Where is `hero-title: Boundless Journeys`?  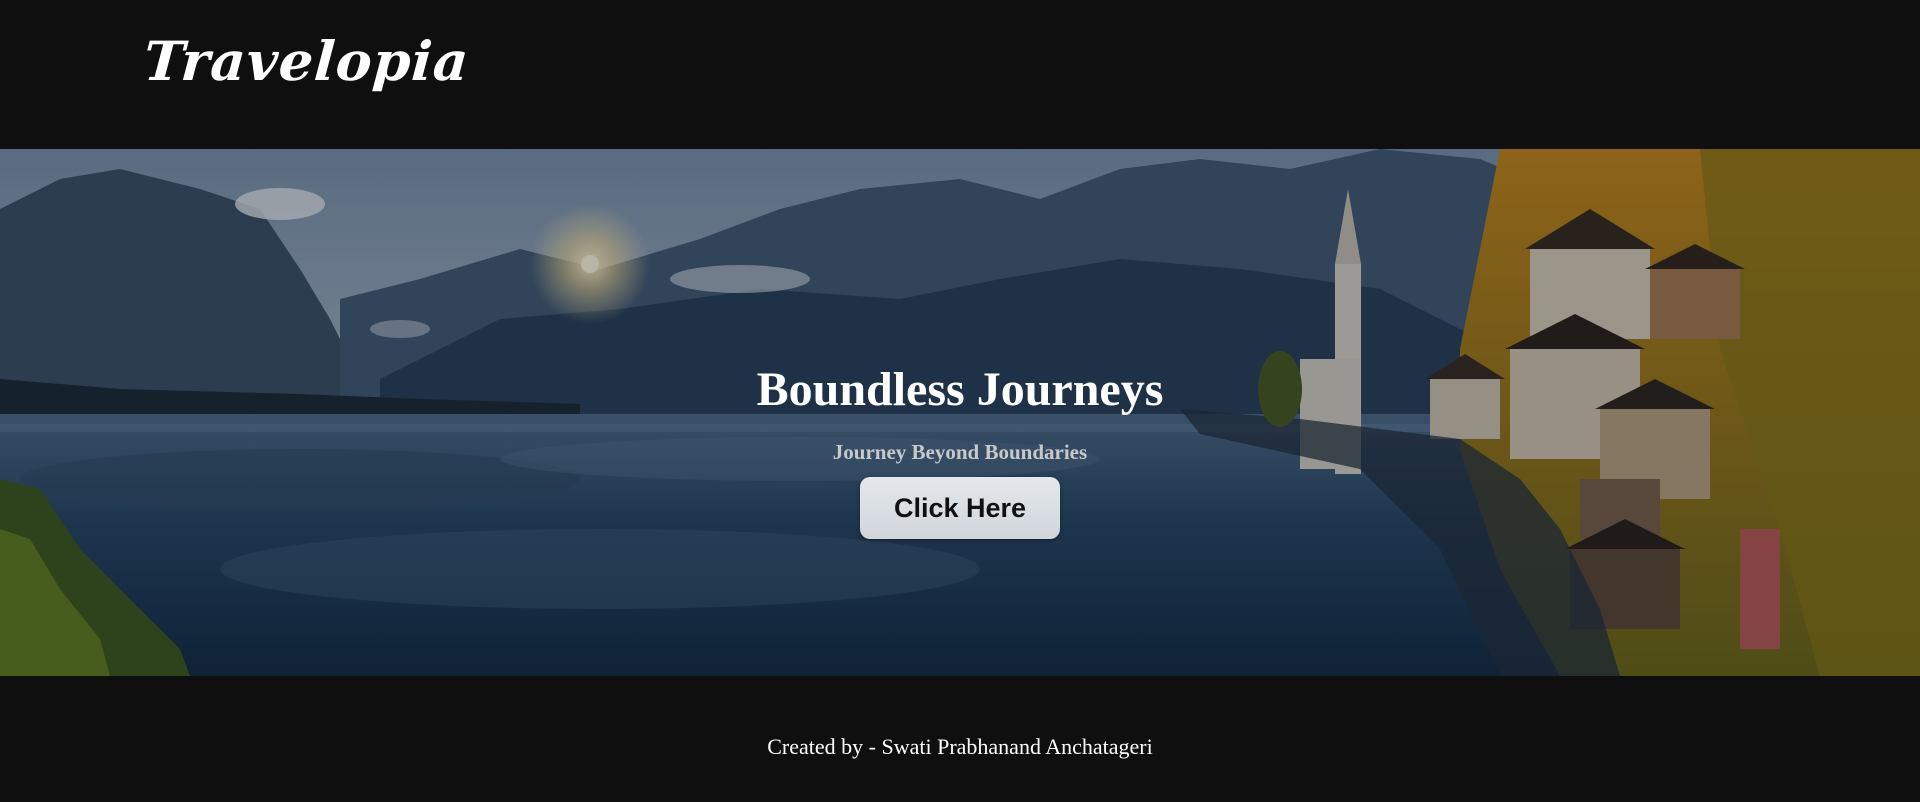
hero-title: Boundless Journeys is located at coordinates (960, 389).